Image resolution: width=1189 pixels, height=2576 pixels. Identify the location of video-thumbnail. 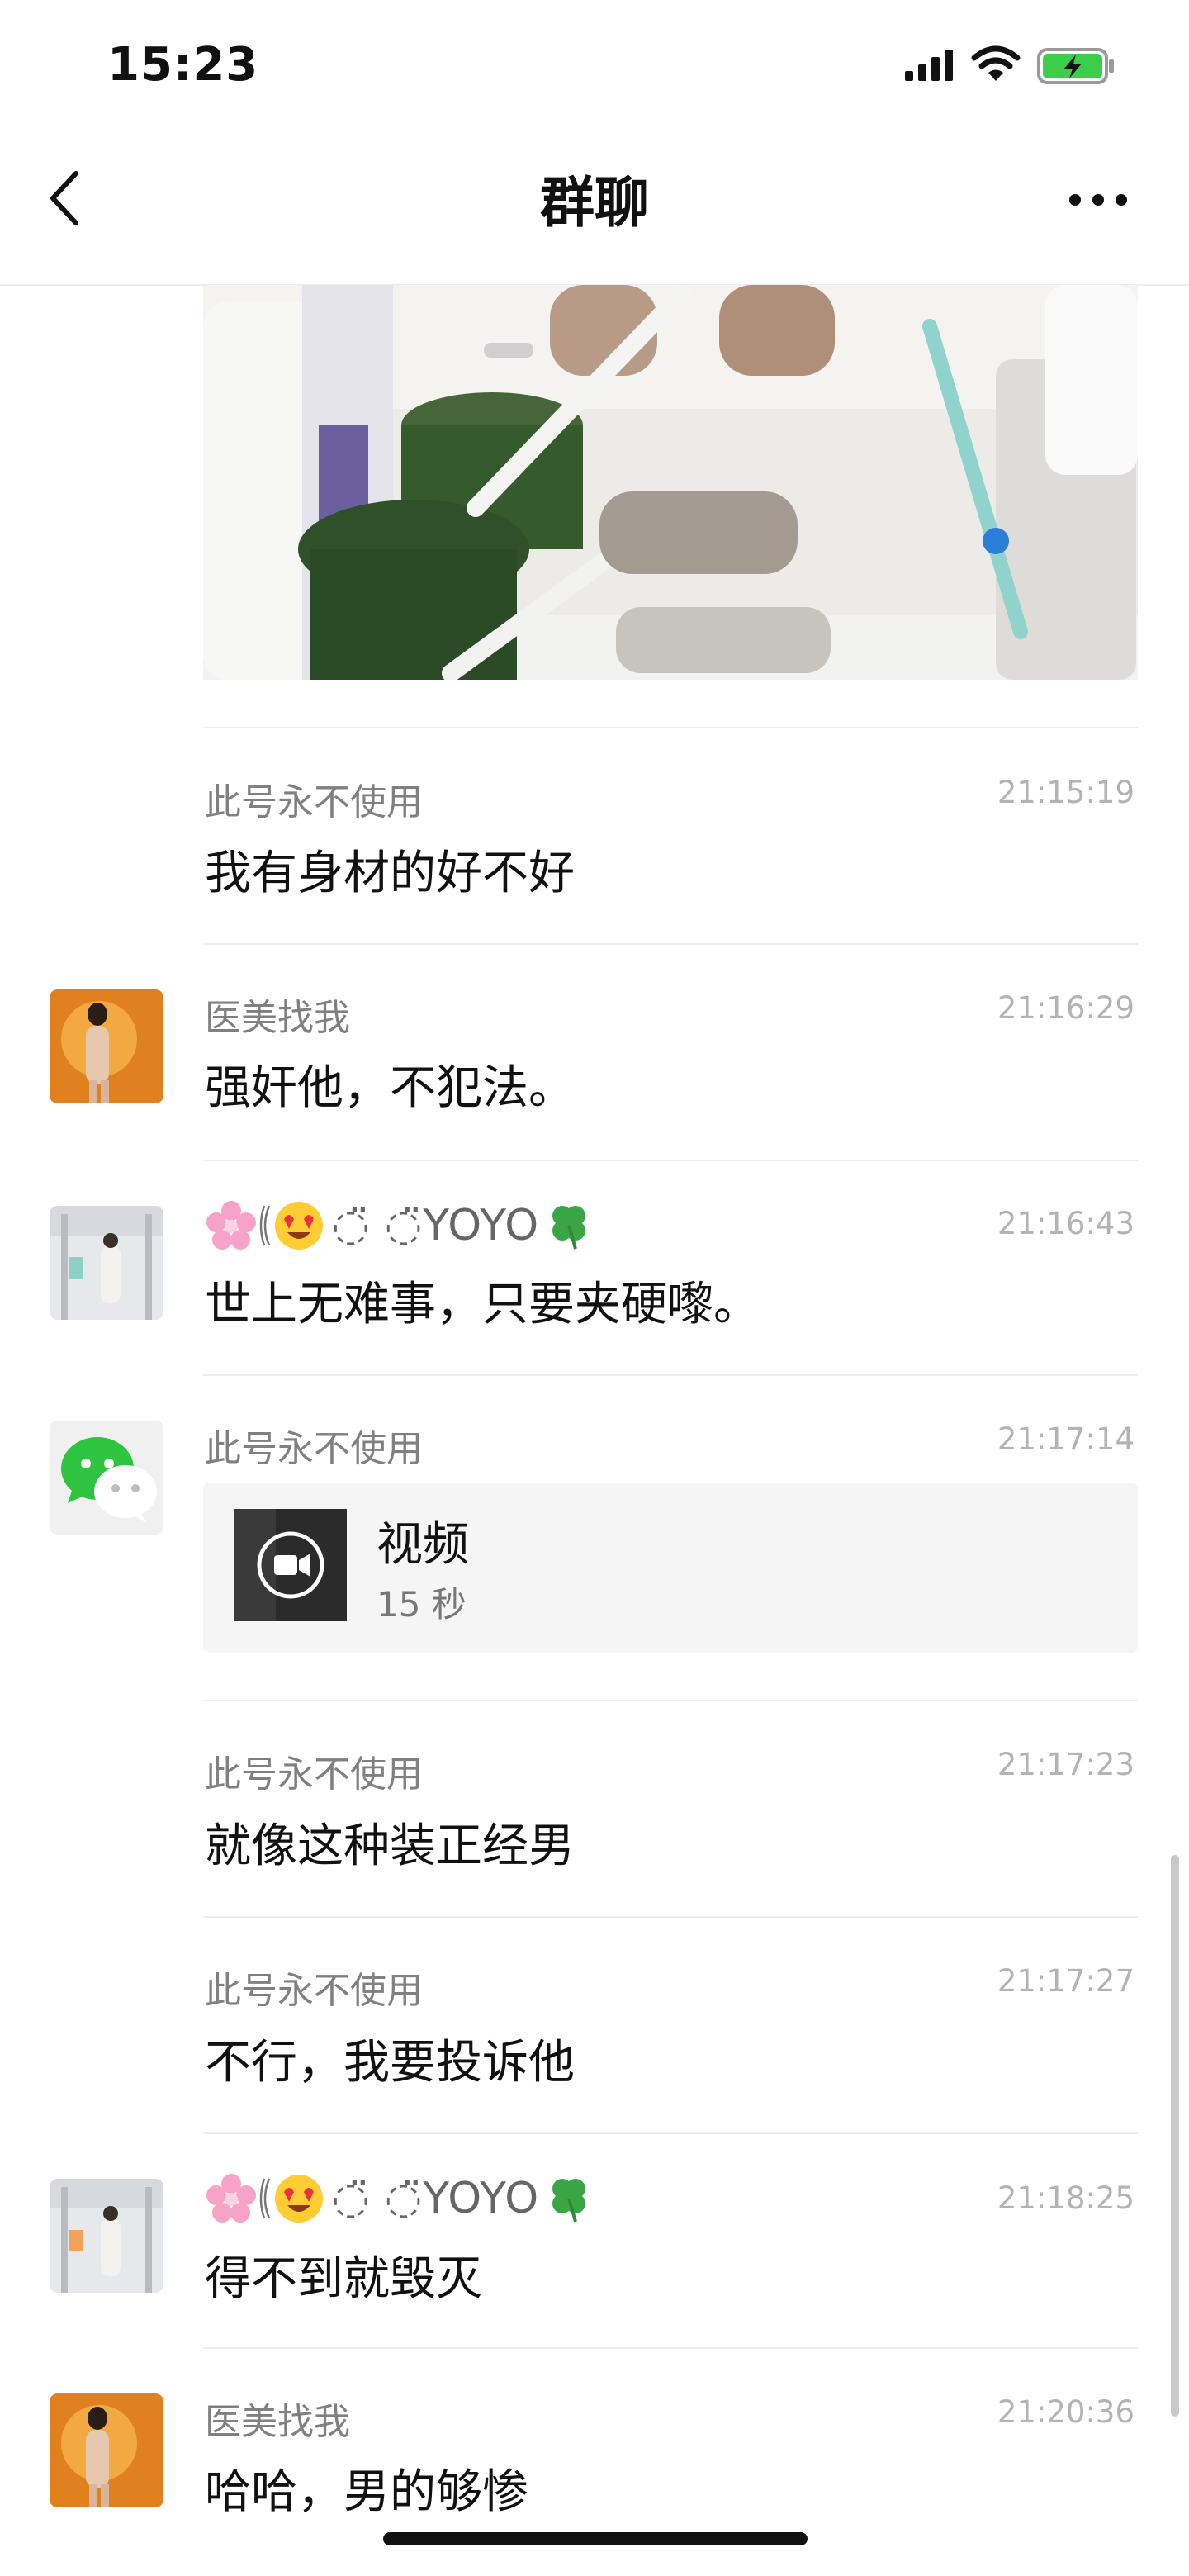
(290, 1565).